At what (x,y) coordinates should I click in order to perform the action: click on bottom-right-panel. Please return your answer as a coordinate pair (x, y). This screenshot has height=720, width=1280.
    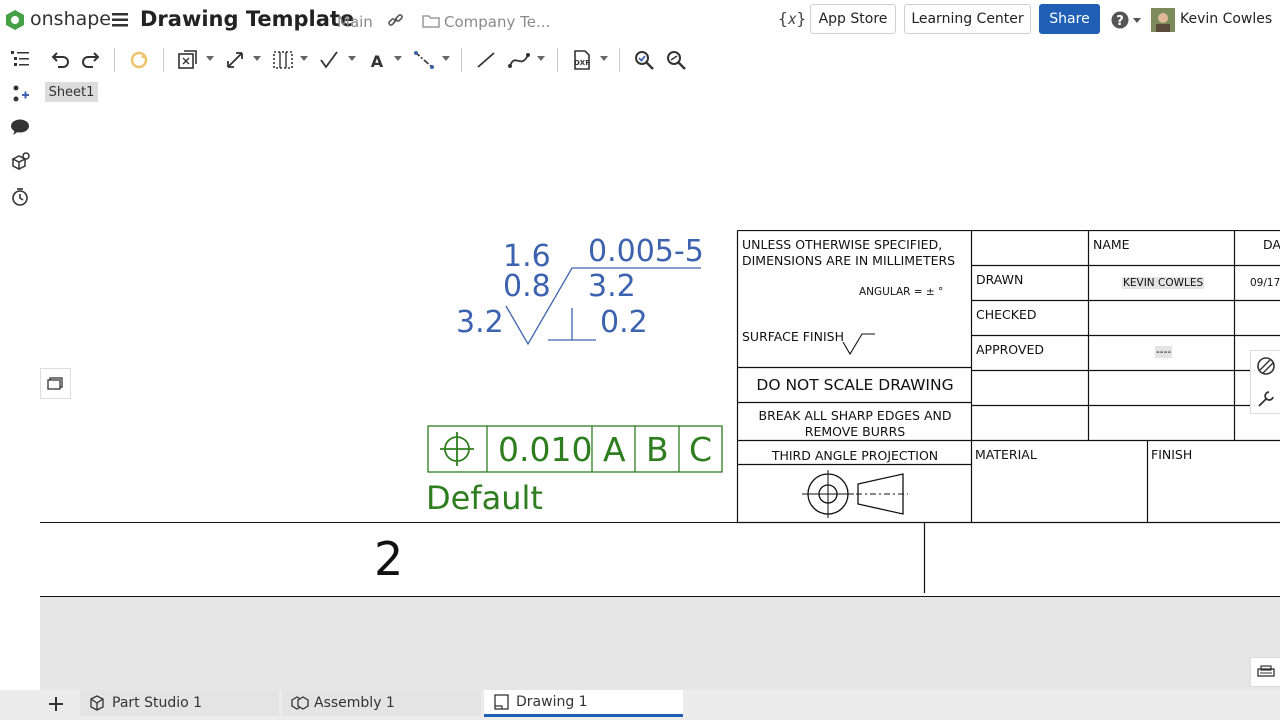
    Looking at the image, I should click on (1265, 672).